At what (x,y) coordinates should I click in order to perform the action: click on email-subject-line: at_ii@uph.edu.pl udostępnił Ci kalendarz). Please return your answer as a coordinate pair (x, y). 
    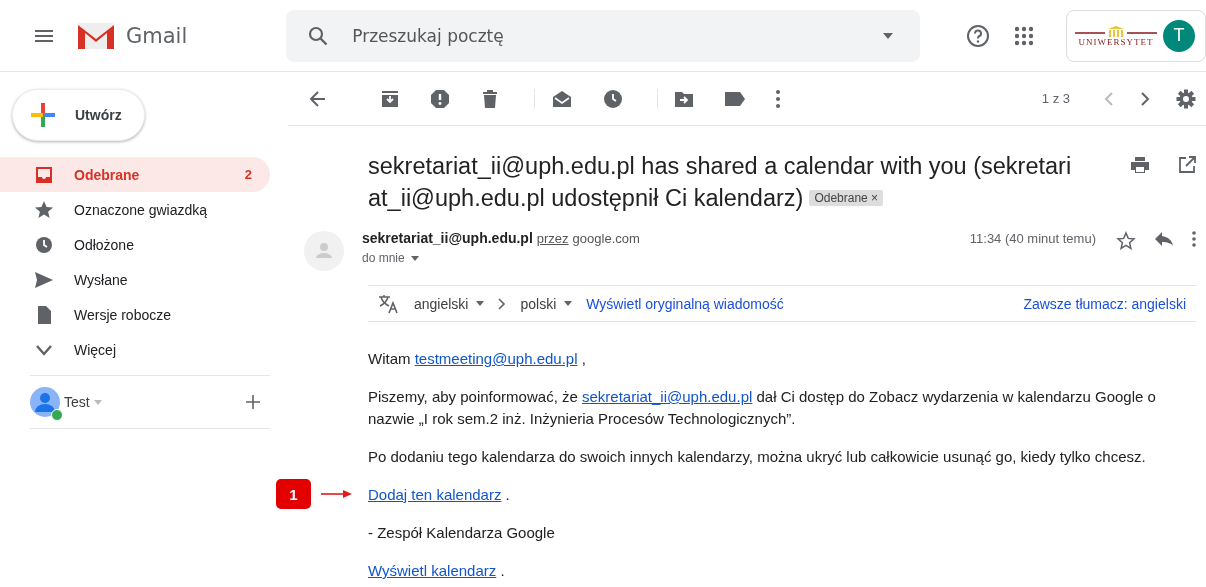
    Looking at the image, I should click on (586, 198).